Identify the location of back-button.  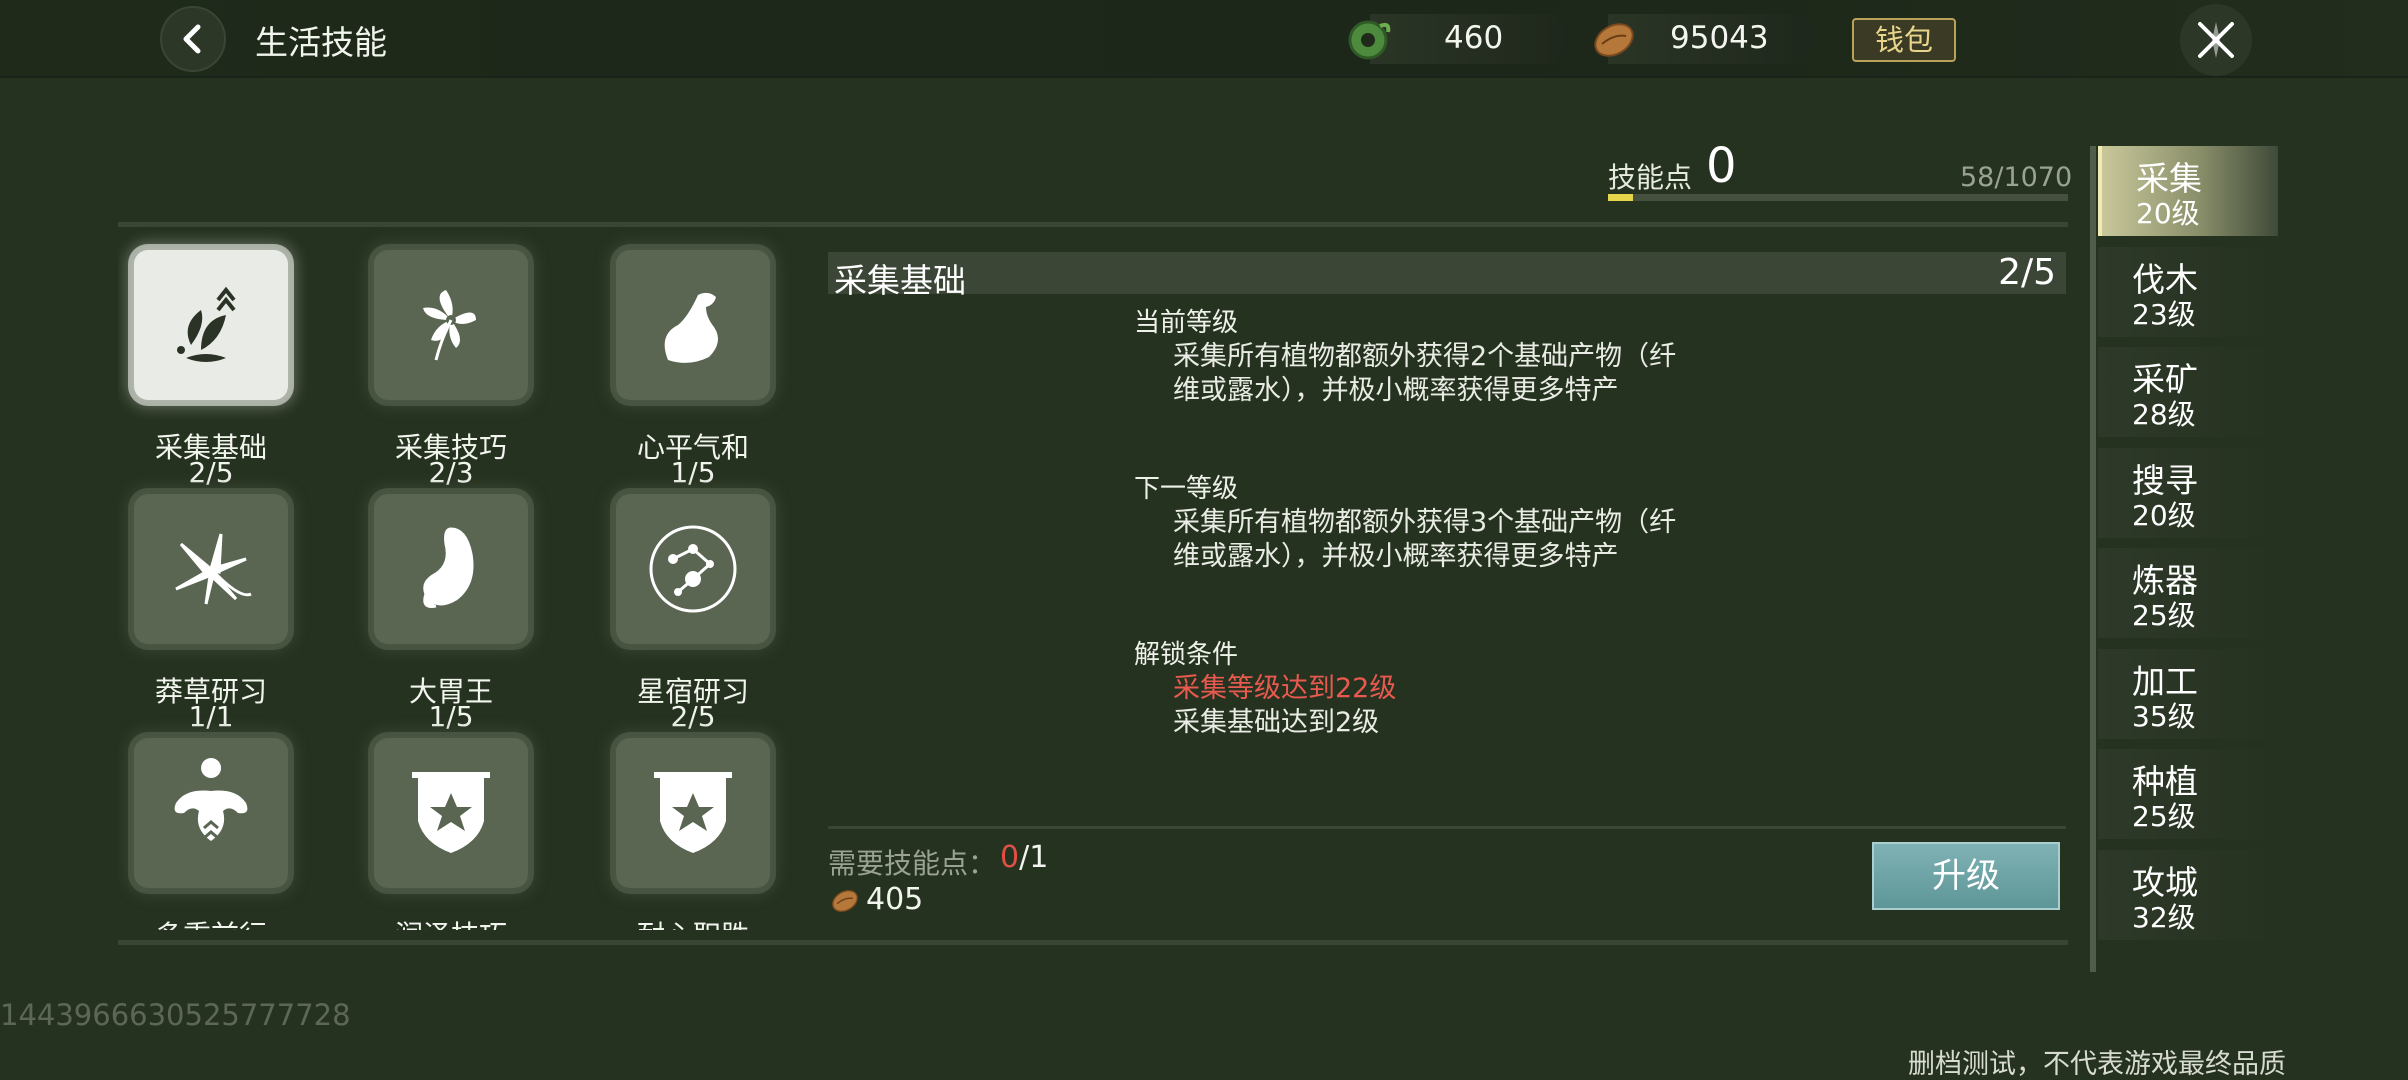
(193, 39).